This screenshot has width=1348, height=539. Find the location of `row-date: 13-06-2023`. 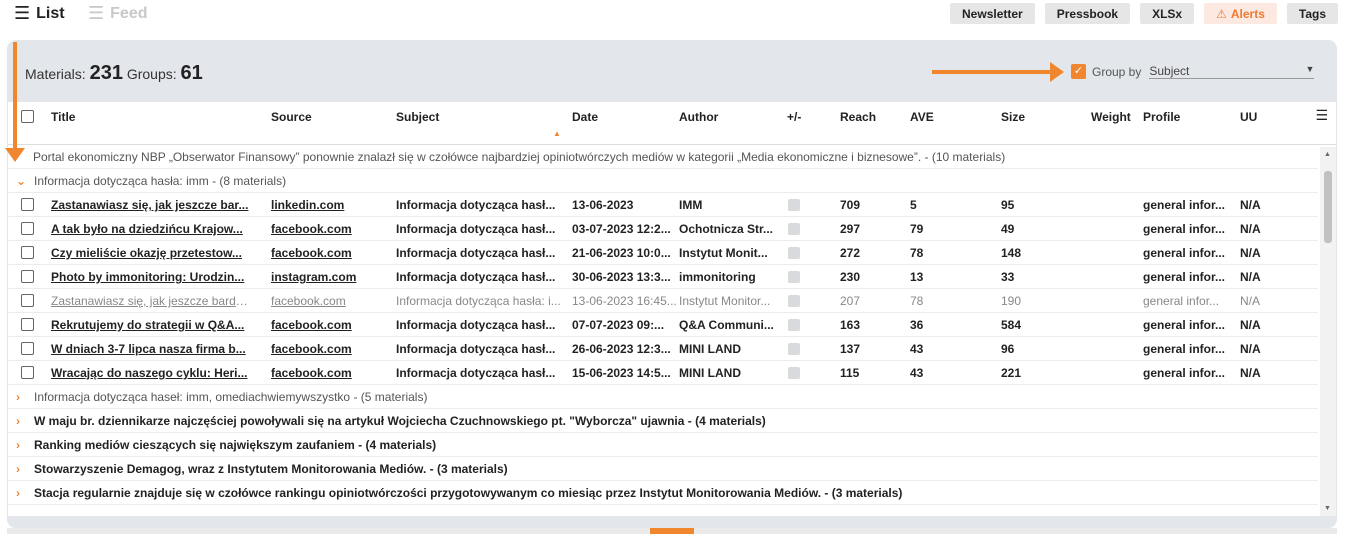

row-date: 13-06-2023 is located at coordinates (603, 205).